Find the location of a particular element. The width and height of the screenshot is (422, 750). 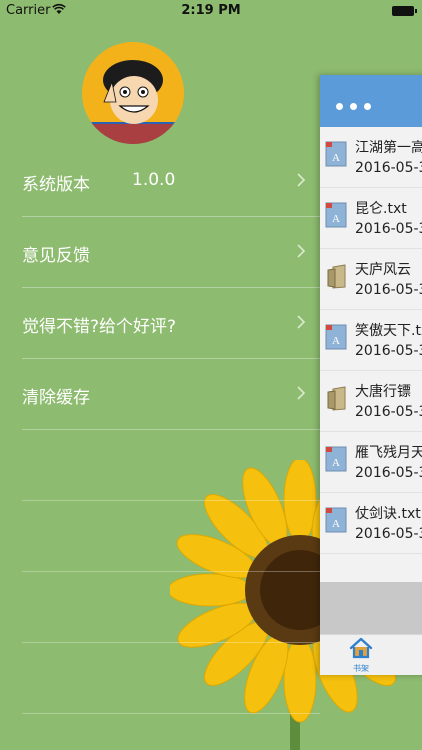

menu-item-rate: 觉得不错?给个好评? is located at coordinates (171, 323).